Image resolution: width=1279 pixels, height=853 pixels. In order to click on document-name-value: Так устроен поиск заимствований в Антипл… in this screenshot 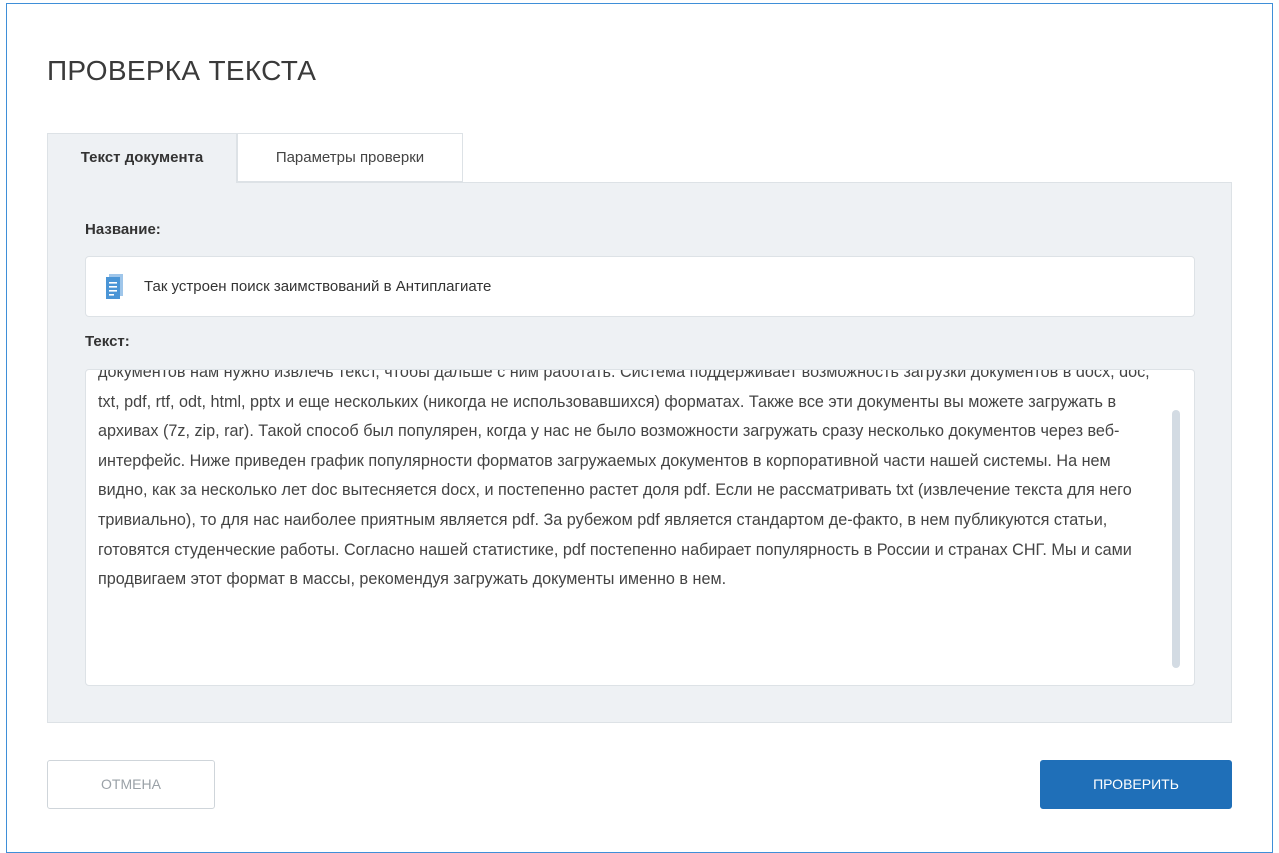, I will do `click(318, 286)`.